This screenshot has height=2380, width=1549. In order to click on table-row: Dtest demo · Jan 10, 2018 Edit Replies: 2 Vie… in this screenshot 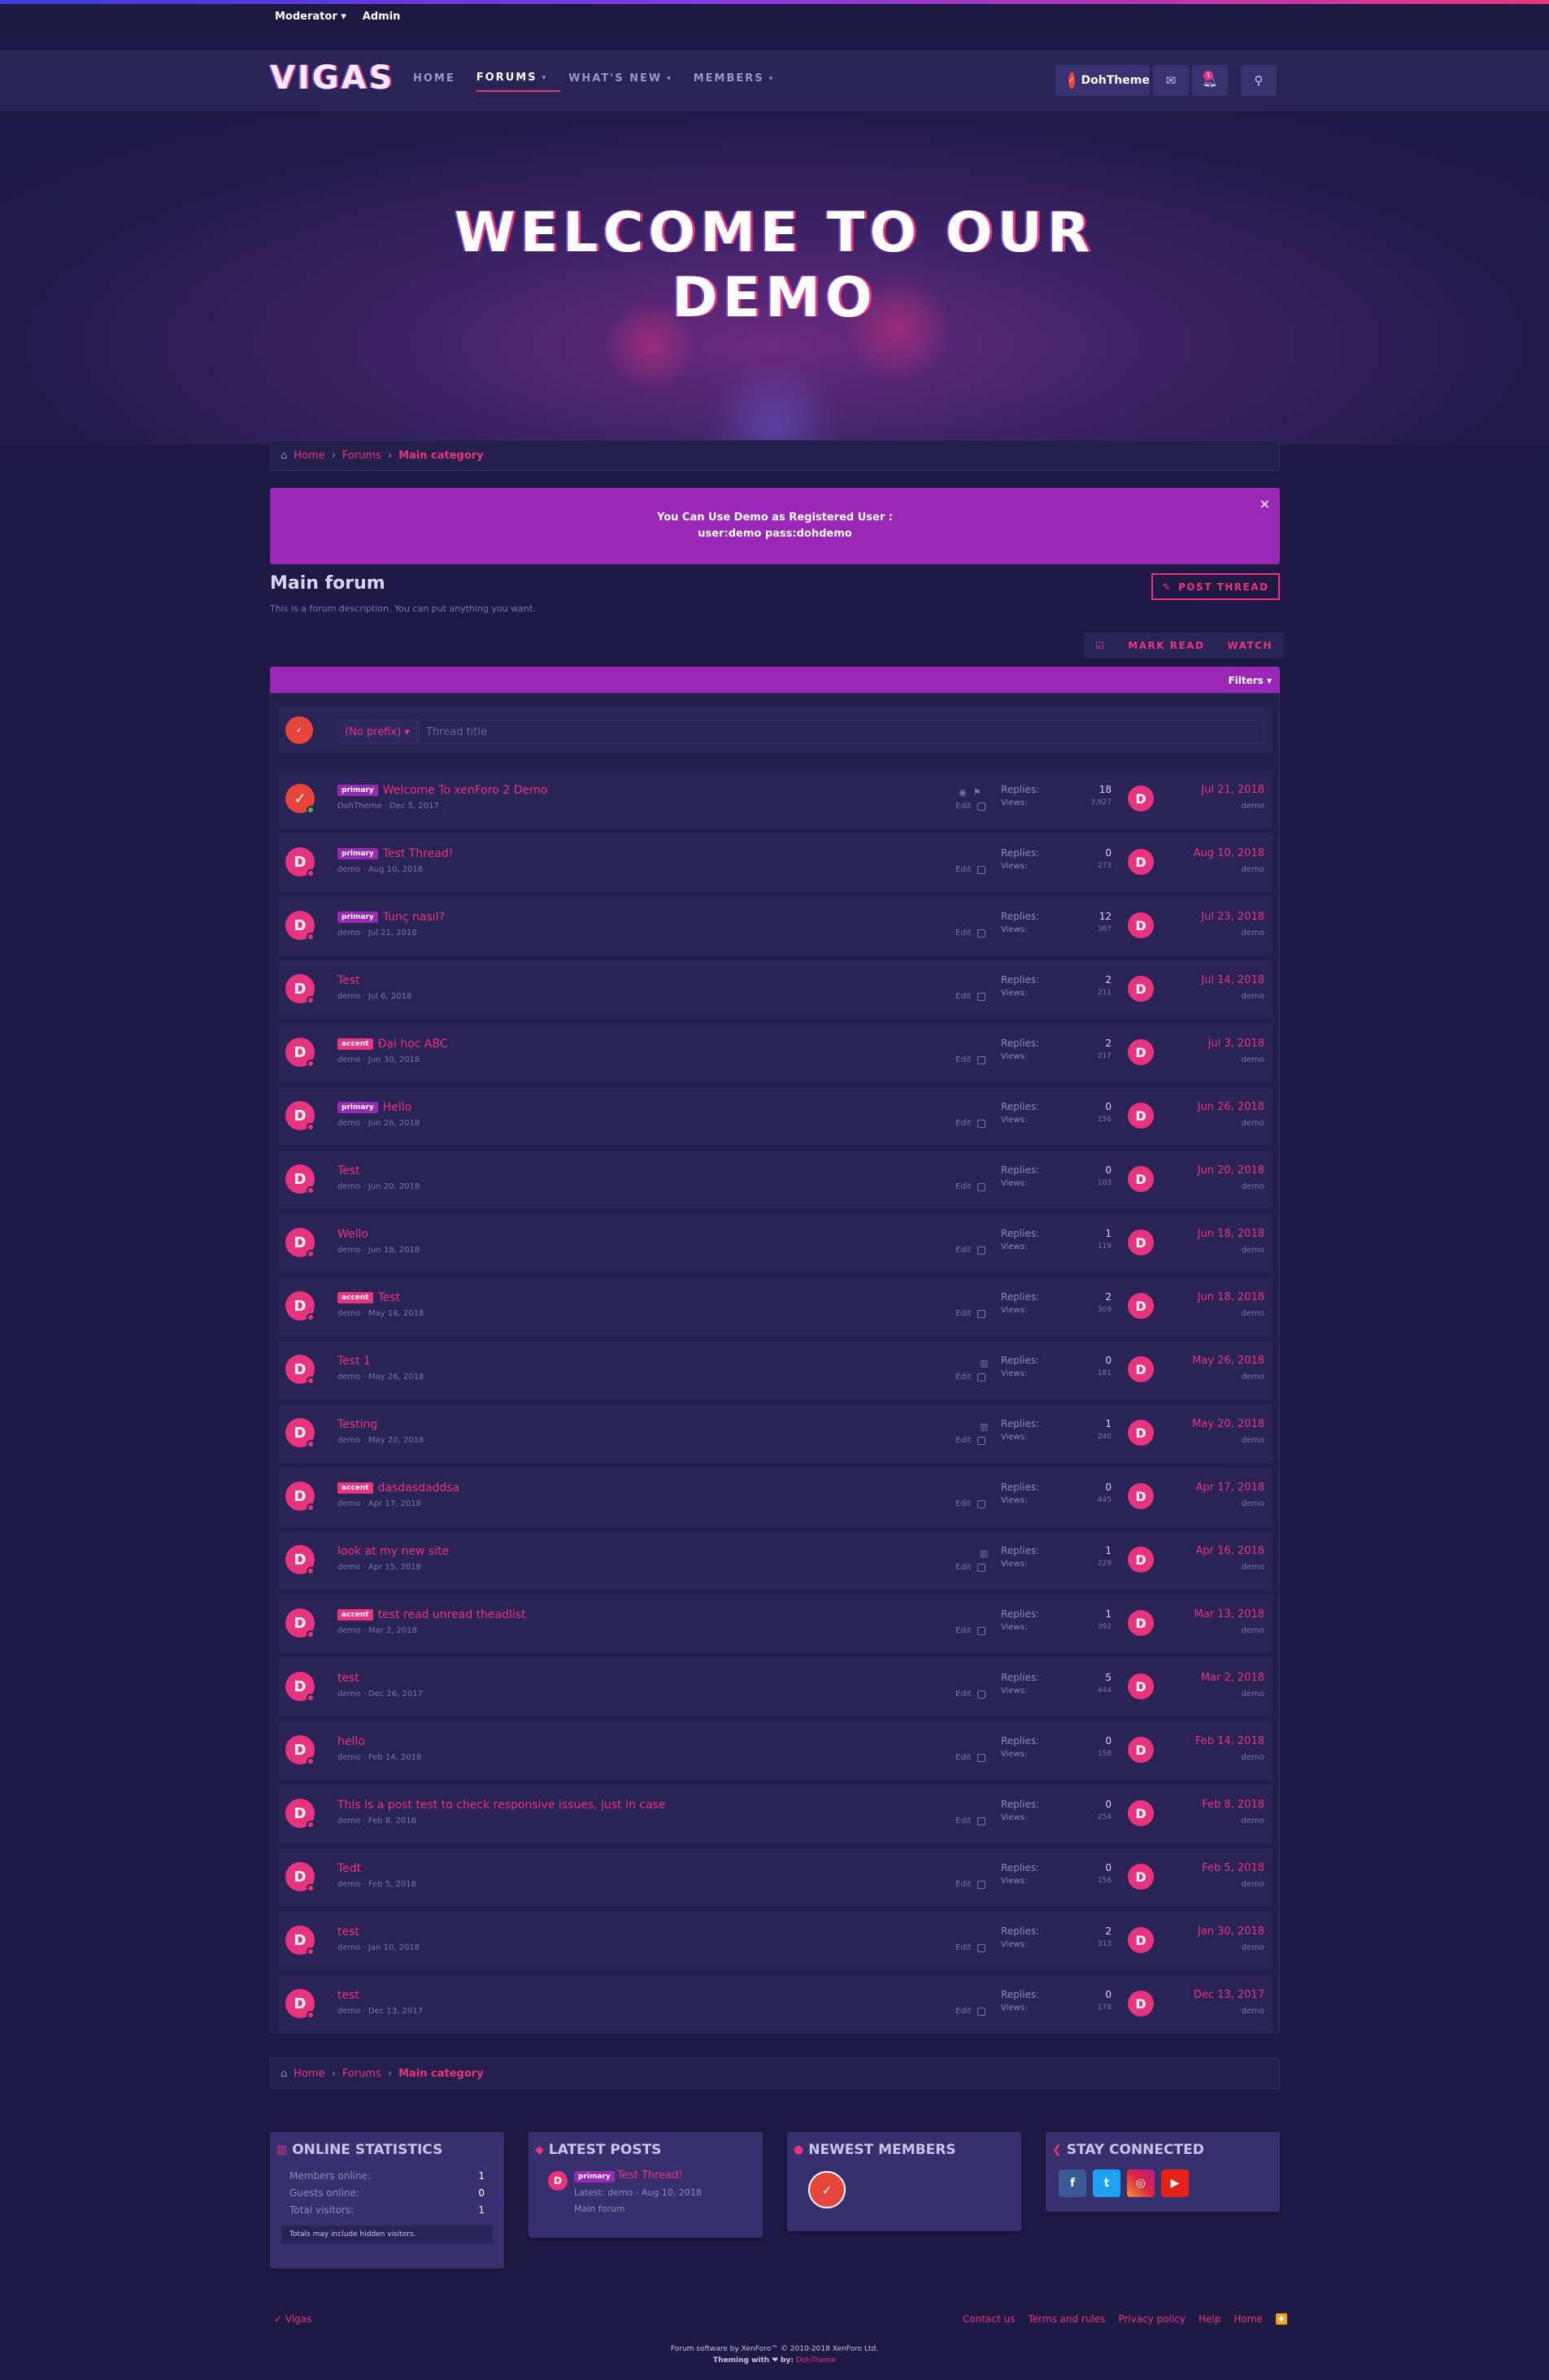, I will do `click(776, 1941)`.